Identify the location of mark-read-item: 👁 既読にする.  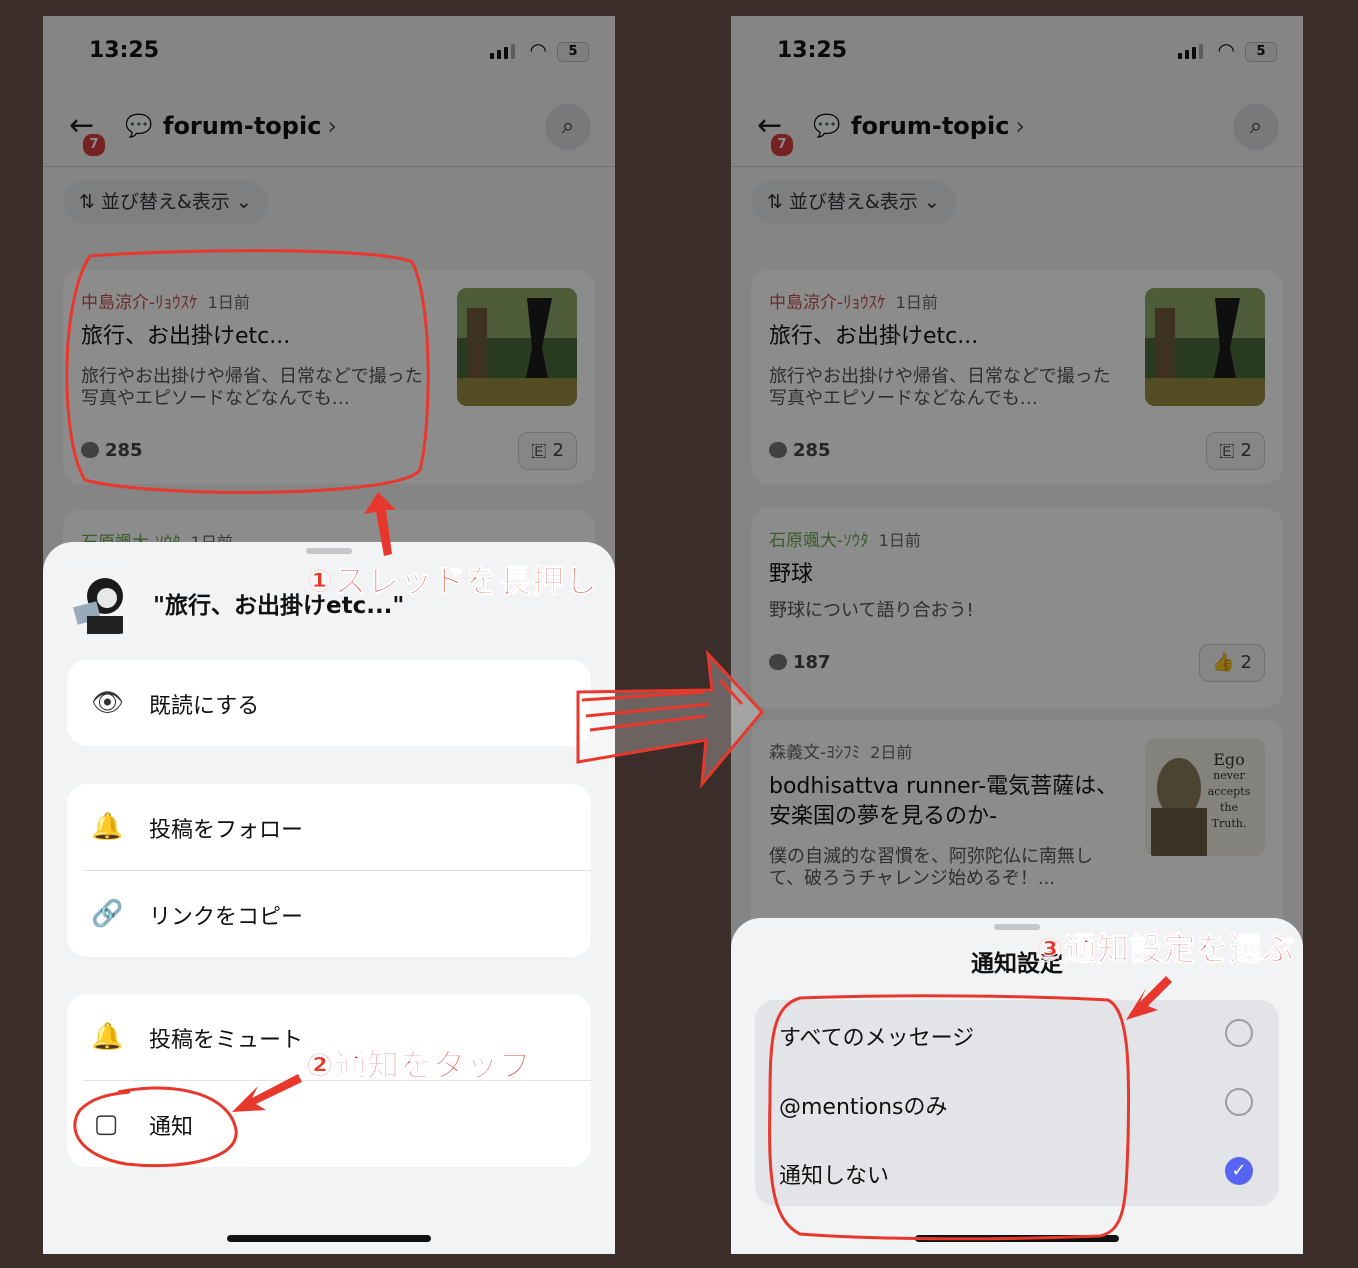
(329, 703).